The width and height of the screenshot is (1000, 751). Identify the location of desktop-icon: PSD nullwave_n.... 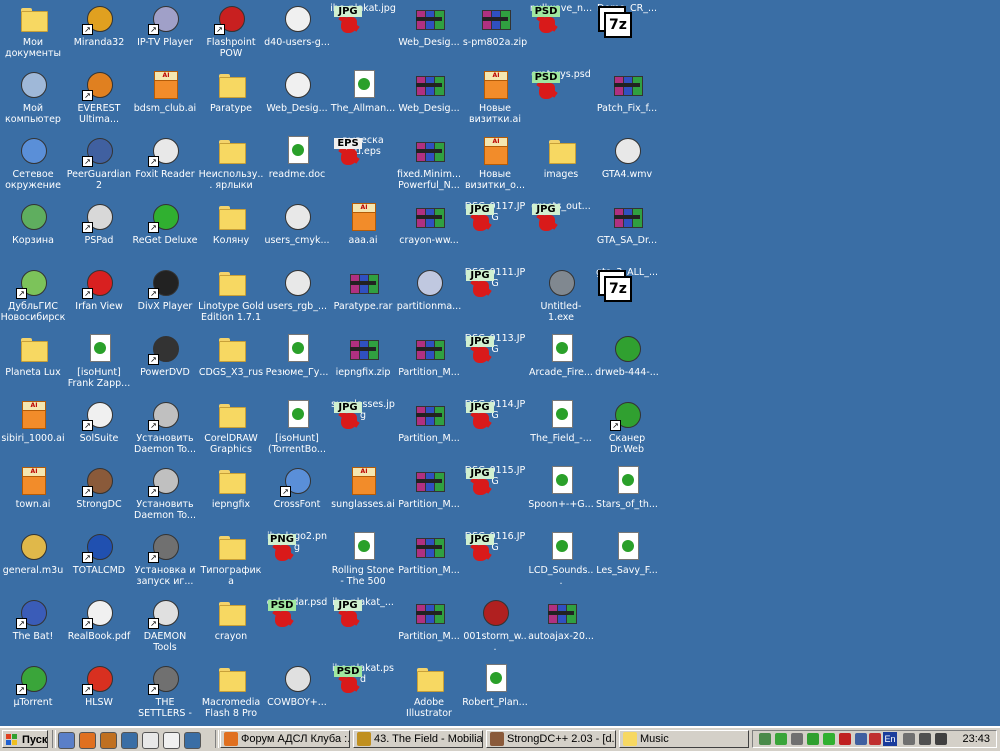
(561, 32).